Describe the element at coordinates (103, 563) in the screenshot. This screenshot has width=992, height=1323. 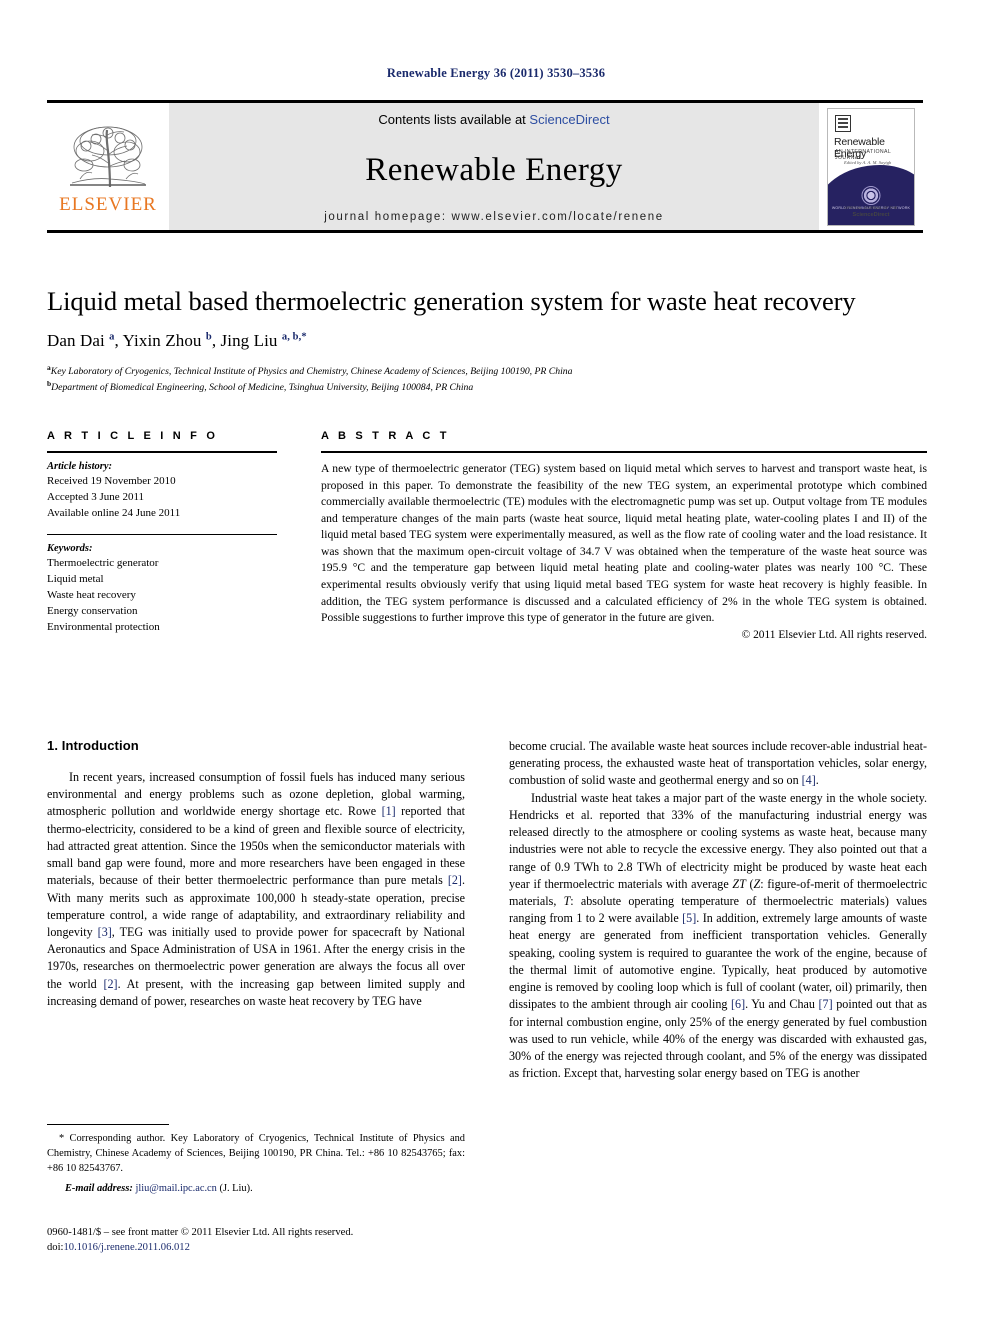
I see `keyword-item: Thermoelectric generator` at that location.